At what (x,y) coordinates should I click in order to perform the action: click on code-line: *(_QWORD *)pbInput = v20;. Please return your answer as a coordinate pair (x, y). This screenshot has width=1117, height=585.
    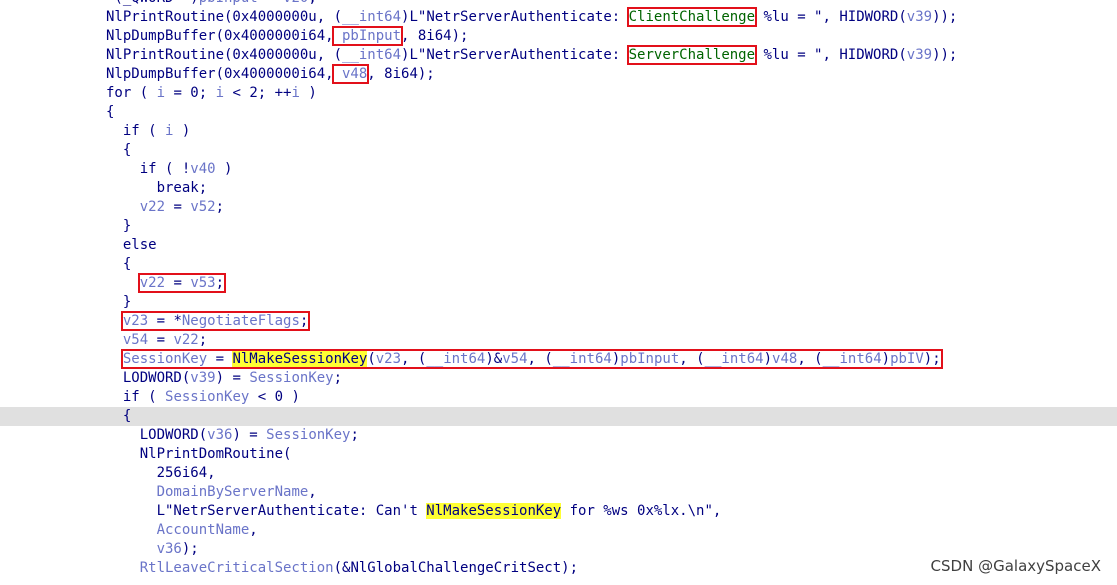
    Looking at the image, I should click on (558, 4).